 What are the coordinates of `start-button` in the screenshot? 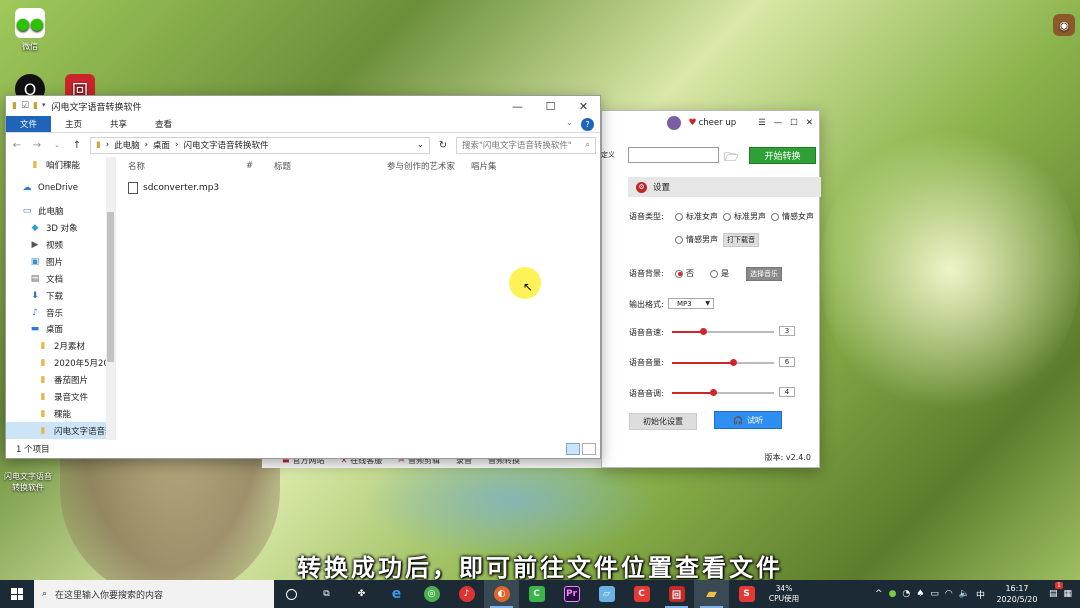 It's located at (17, 594).